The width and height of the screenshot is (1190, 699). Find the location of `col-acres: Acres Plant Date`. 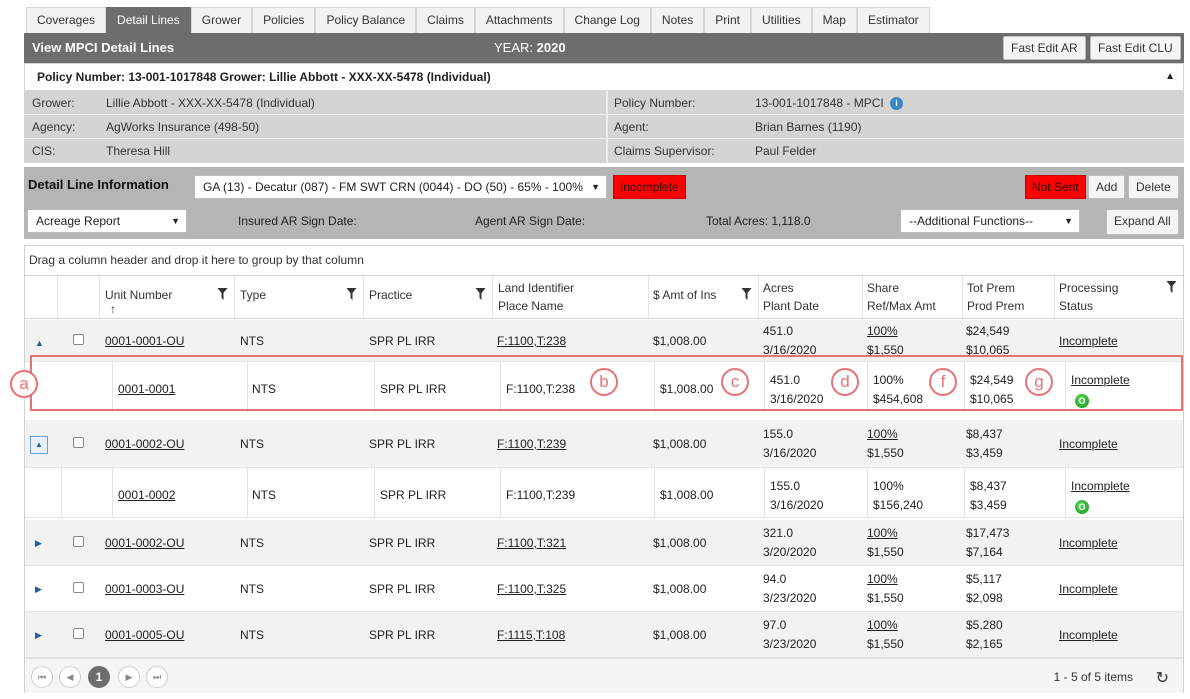

col-acres: Acres Plant Date is located at coordinates (810, 297).